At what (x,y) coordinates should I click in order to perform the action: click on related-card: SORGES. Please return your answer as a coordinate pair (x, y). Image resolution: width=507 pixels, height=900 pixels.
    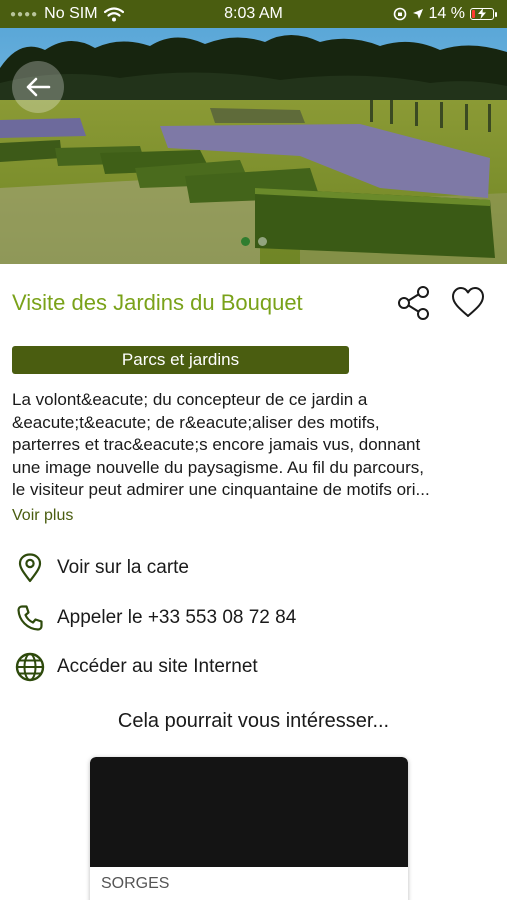
    Looking at the image, I should click on (249, 828).